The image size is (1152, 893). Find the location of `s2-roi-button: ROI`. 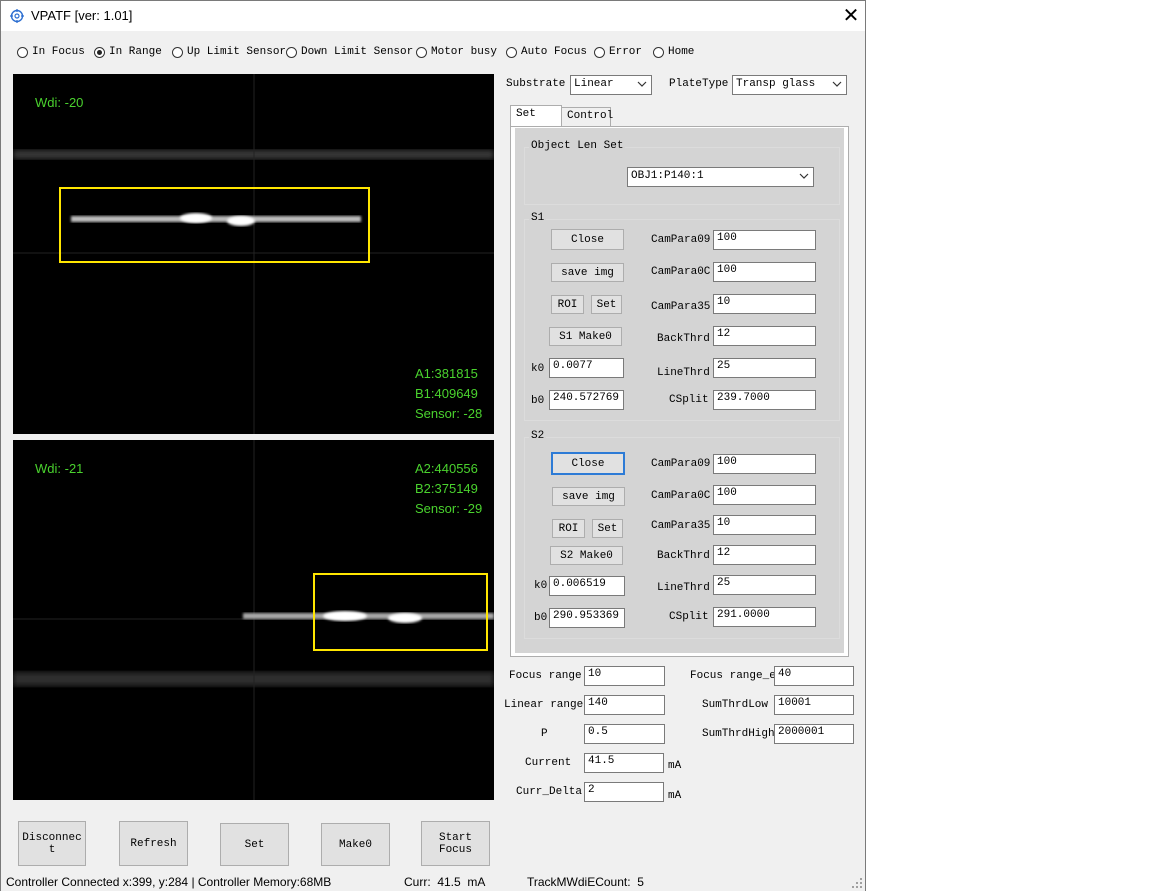

s2-roi-button: ROI is located at coordinates (568, 528).